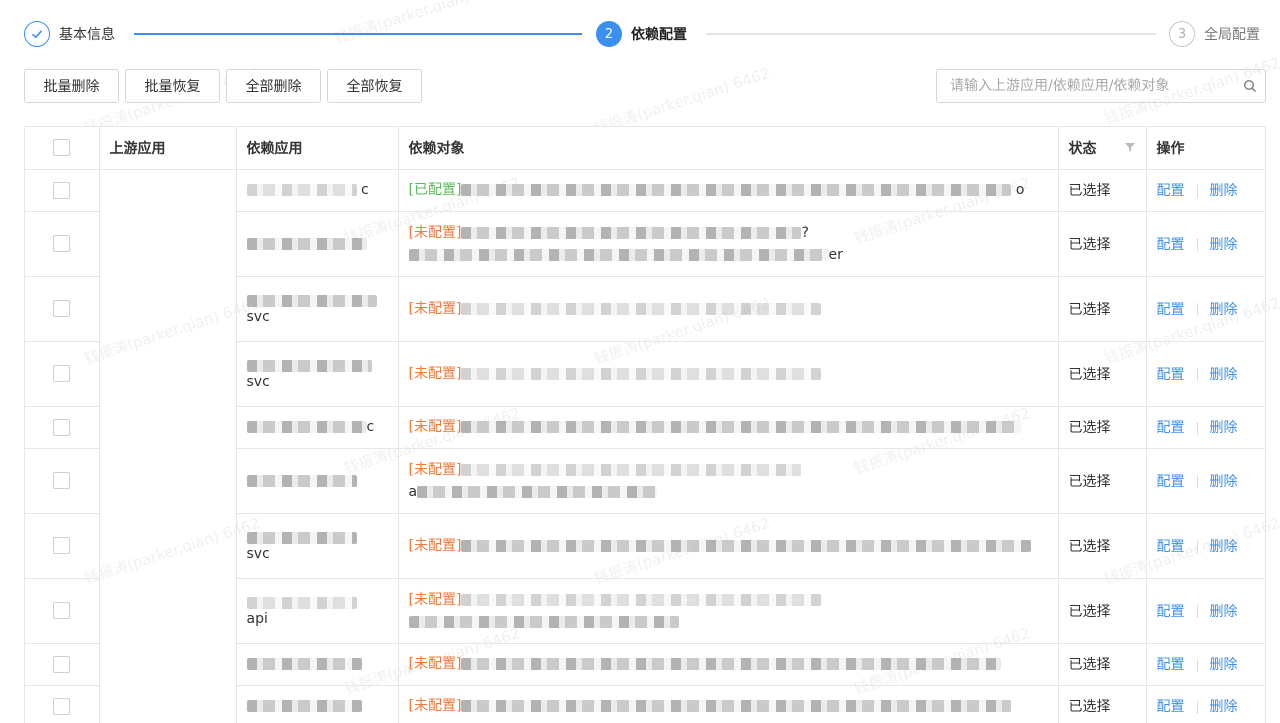 Image resolution: width=1280 pixels, height=723 pixels. What do you see at coordinates (1086, 86) in the screenshot?
I see `search-input` at bounding box center [1086, 86].